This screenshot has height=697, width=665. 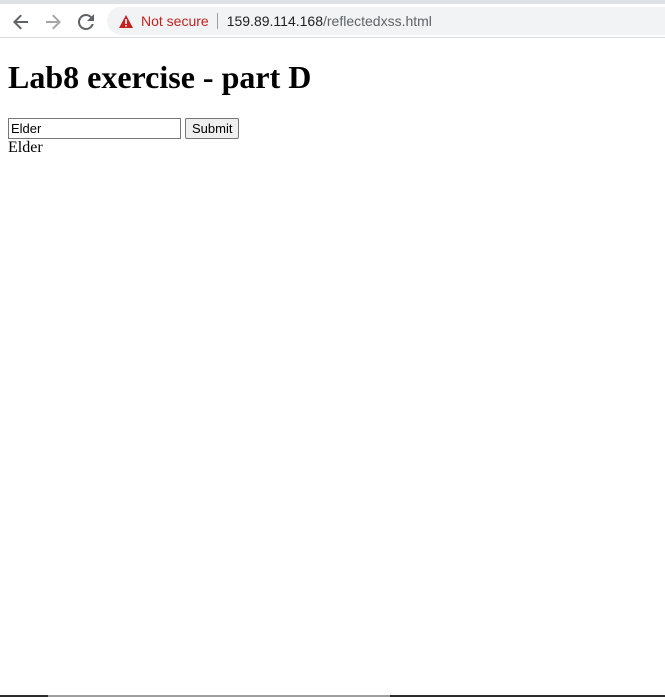 What do you see at coordinates (126, 21) in the screenshot?
I see `warning-triangle-icon` at bounding box center [126, 21].